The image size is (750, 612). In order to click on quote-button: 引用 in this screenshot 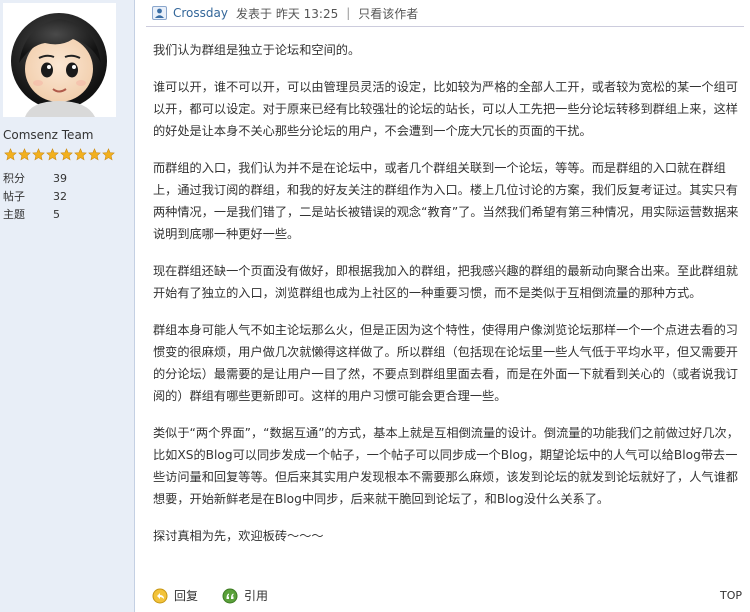, I will do `click(256, 595)`.